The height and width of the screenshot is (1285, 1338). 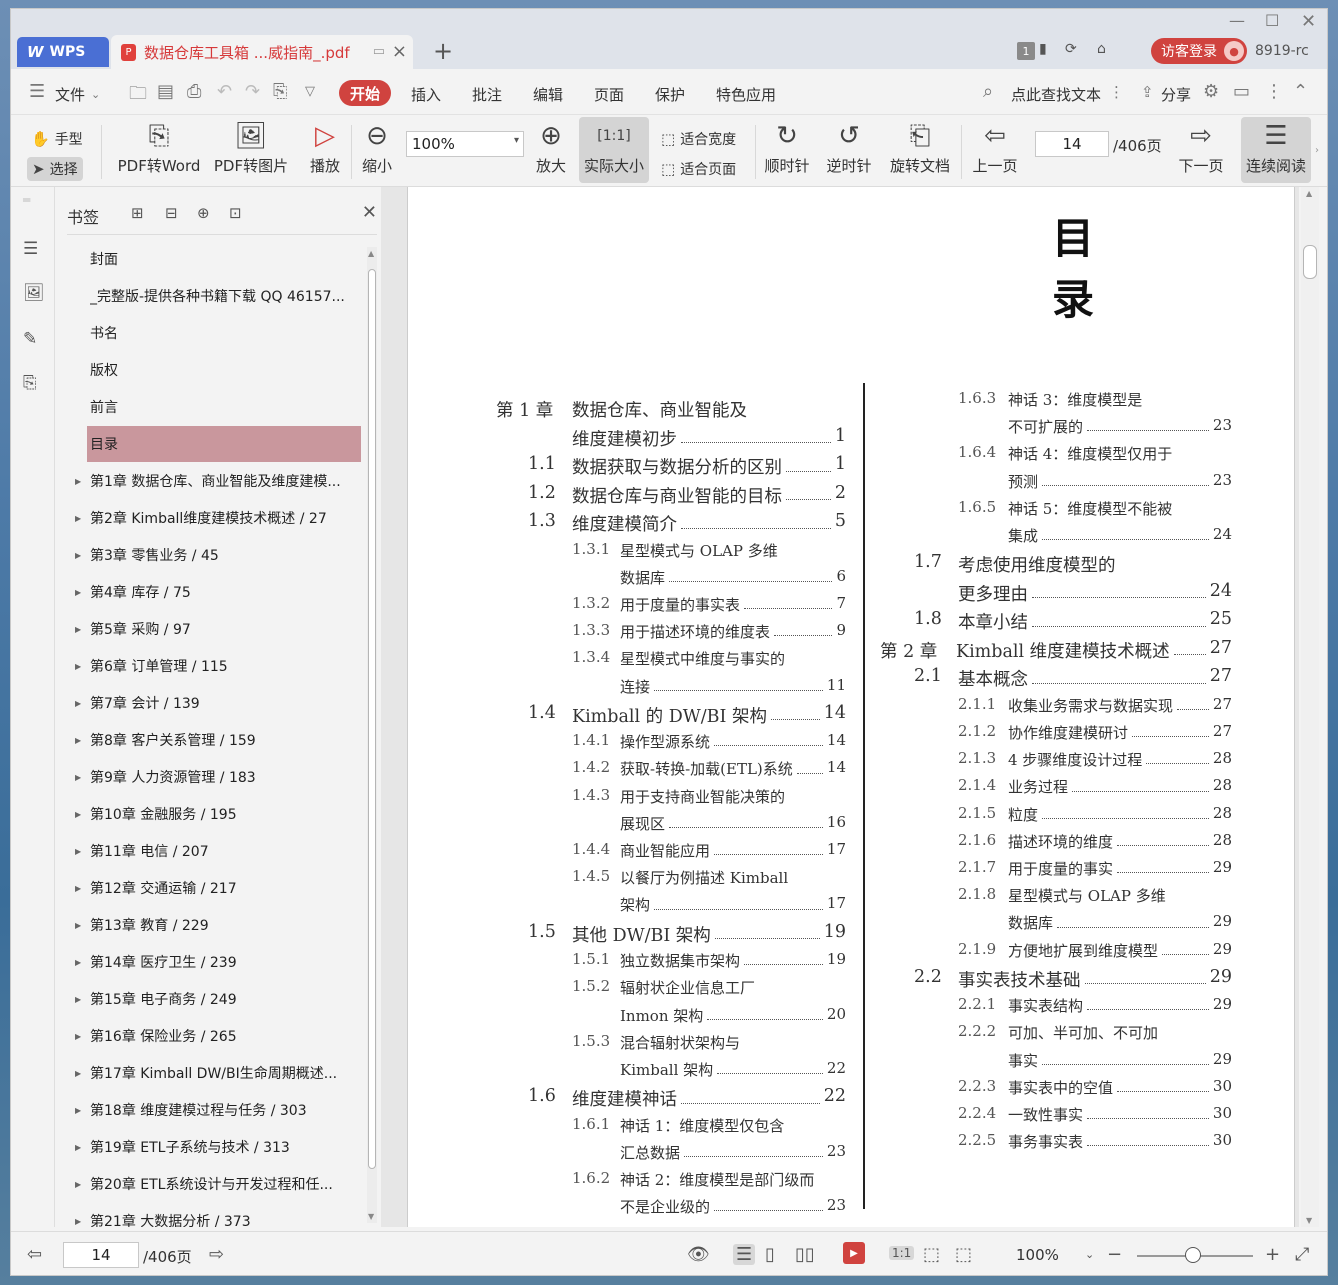 What do you see at coordinates (224, 444) in the screenshot?
I see `bookmark-item: 目录` at bounding box center [224, 444].